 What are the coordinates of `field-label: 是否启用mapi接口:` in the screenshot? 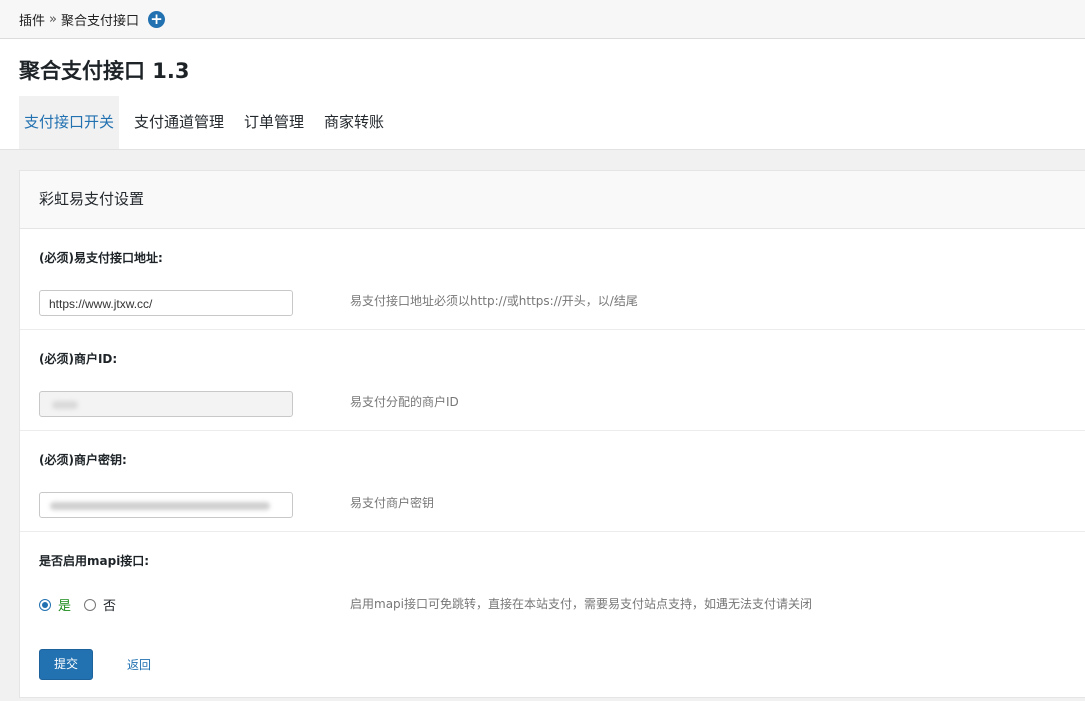 It's located at (94, 561).